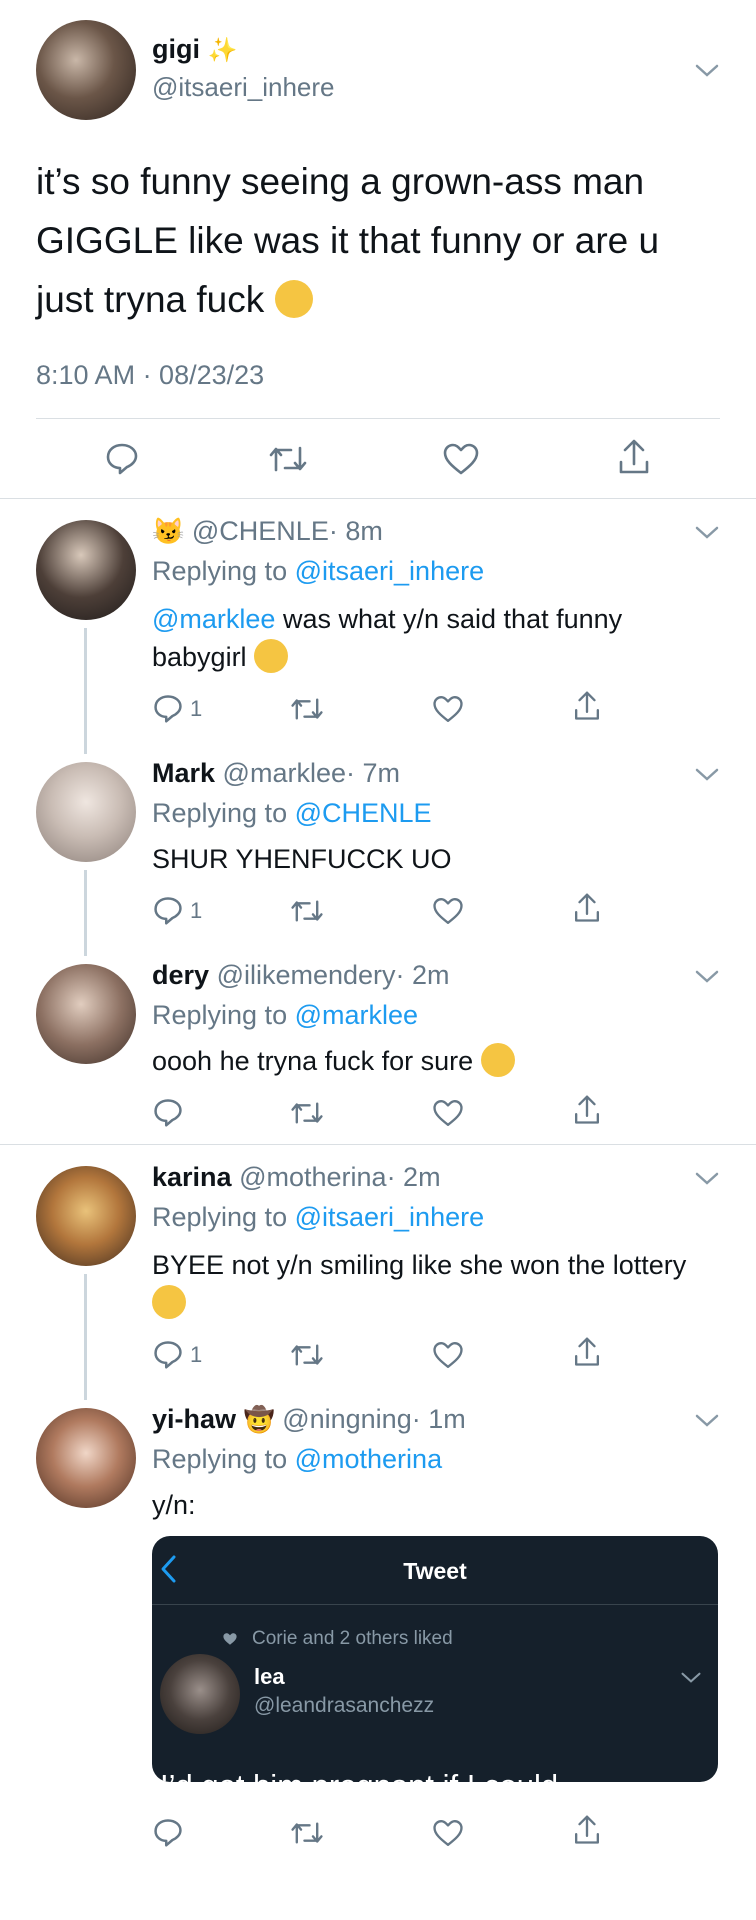 The height and width of the screenshot is (1920, 756). Describe the element at coordinates (312, 1177) in the screenshot. I see `author-handle: @motherina` at that location.